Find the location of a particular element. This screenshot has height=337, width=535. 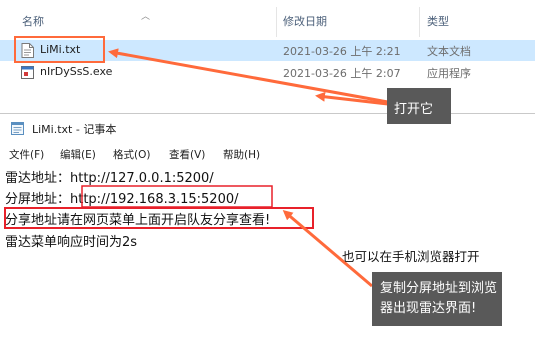

callout-open-it: 打开它 is located at coordinates (419, 106).